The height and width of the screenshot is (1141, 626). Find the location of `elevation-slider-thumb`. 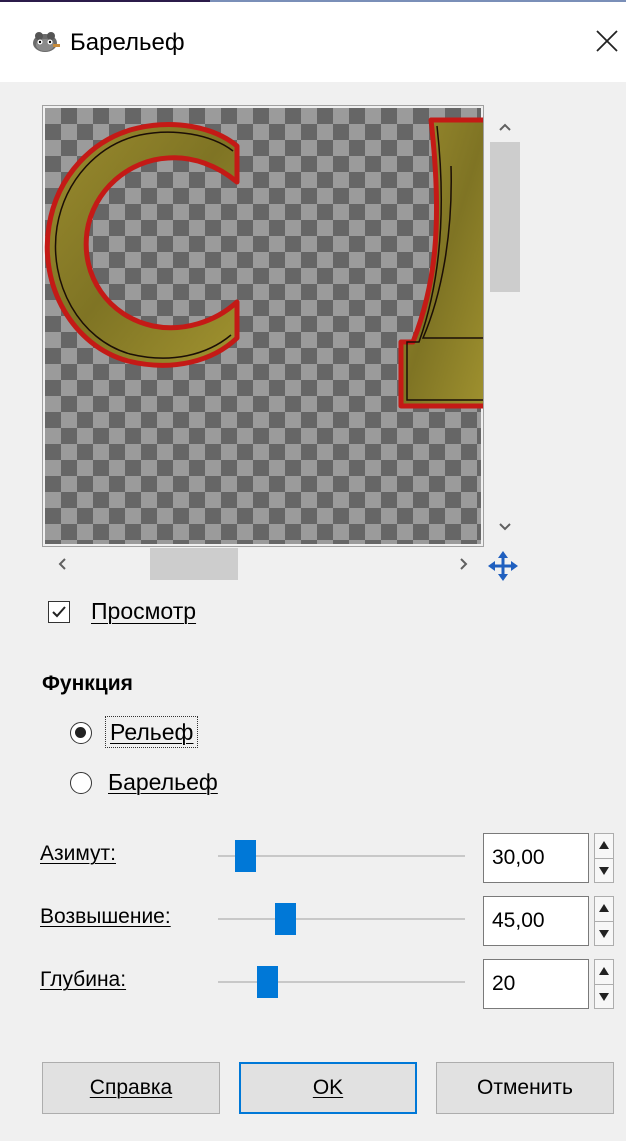

elevation-slider-thumb is located at coordinates (285, 919).